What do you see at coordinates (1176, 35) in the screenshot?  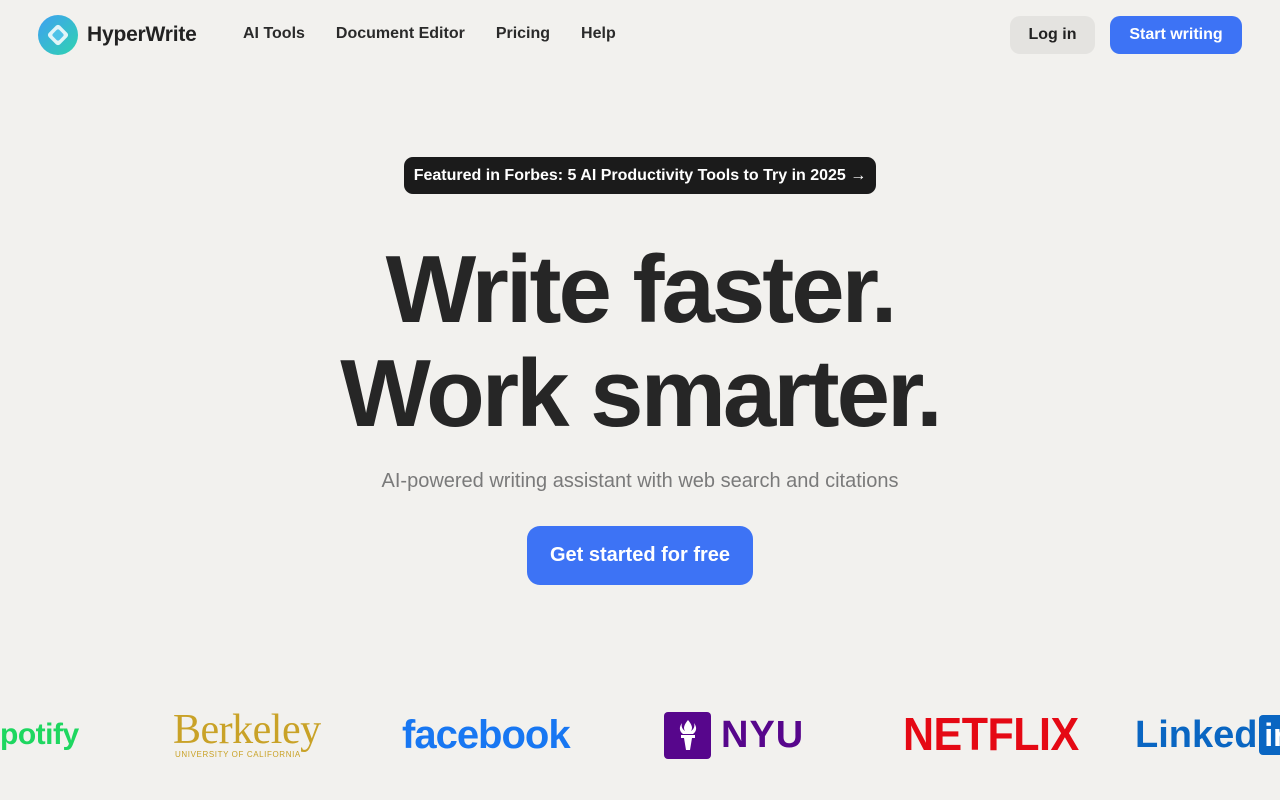 I see `start-writing-button: Start writing` at bounding box center [1176, 35].